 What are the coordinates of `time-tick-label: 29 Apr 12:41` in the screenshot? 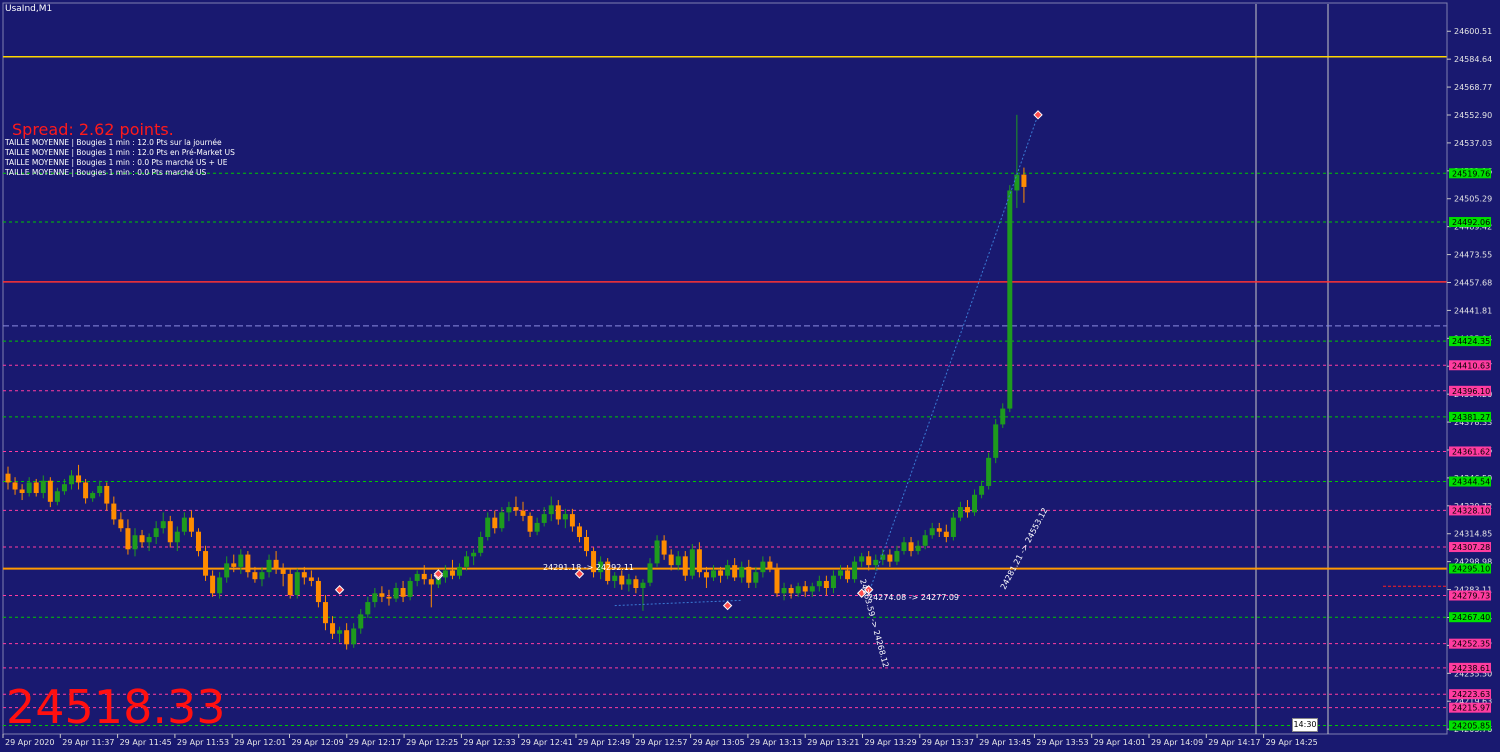 It's located at (547, 742).